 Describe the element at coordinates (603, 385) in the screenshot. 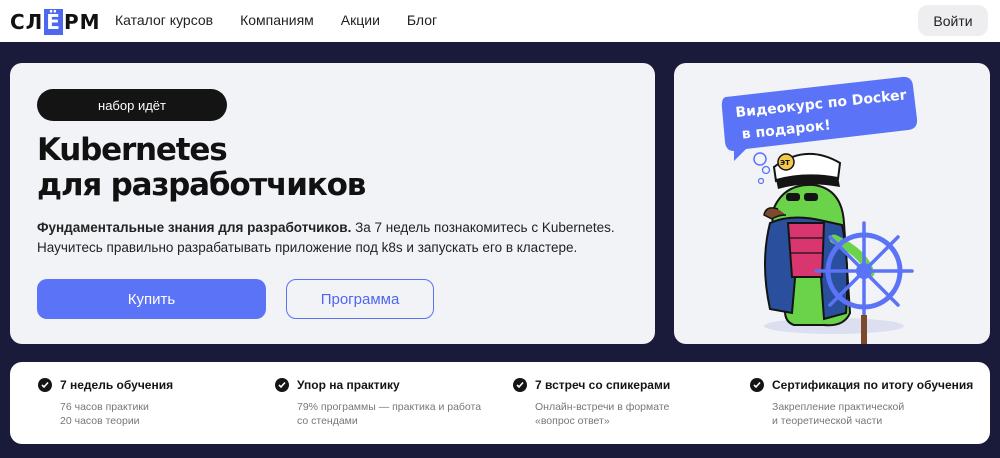

I see `feature-title: 7 встреч со спикерами` at that location.